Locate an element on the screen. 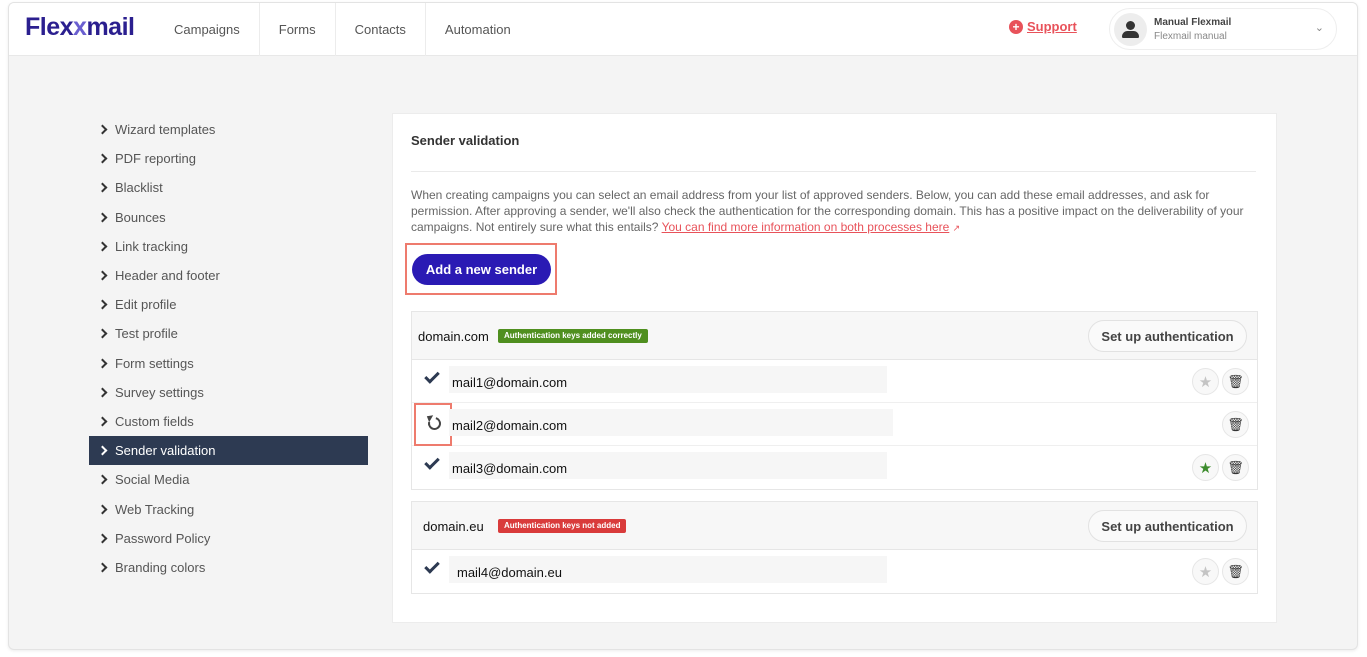  nav-contacts: Contacts is located at coordinates (381, 29).